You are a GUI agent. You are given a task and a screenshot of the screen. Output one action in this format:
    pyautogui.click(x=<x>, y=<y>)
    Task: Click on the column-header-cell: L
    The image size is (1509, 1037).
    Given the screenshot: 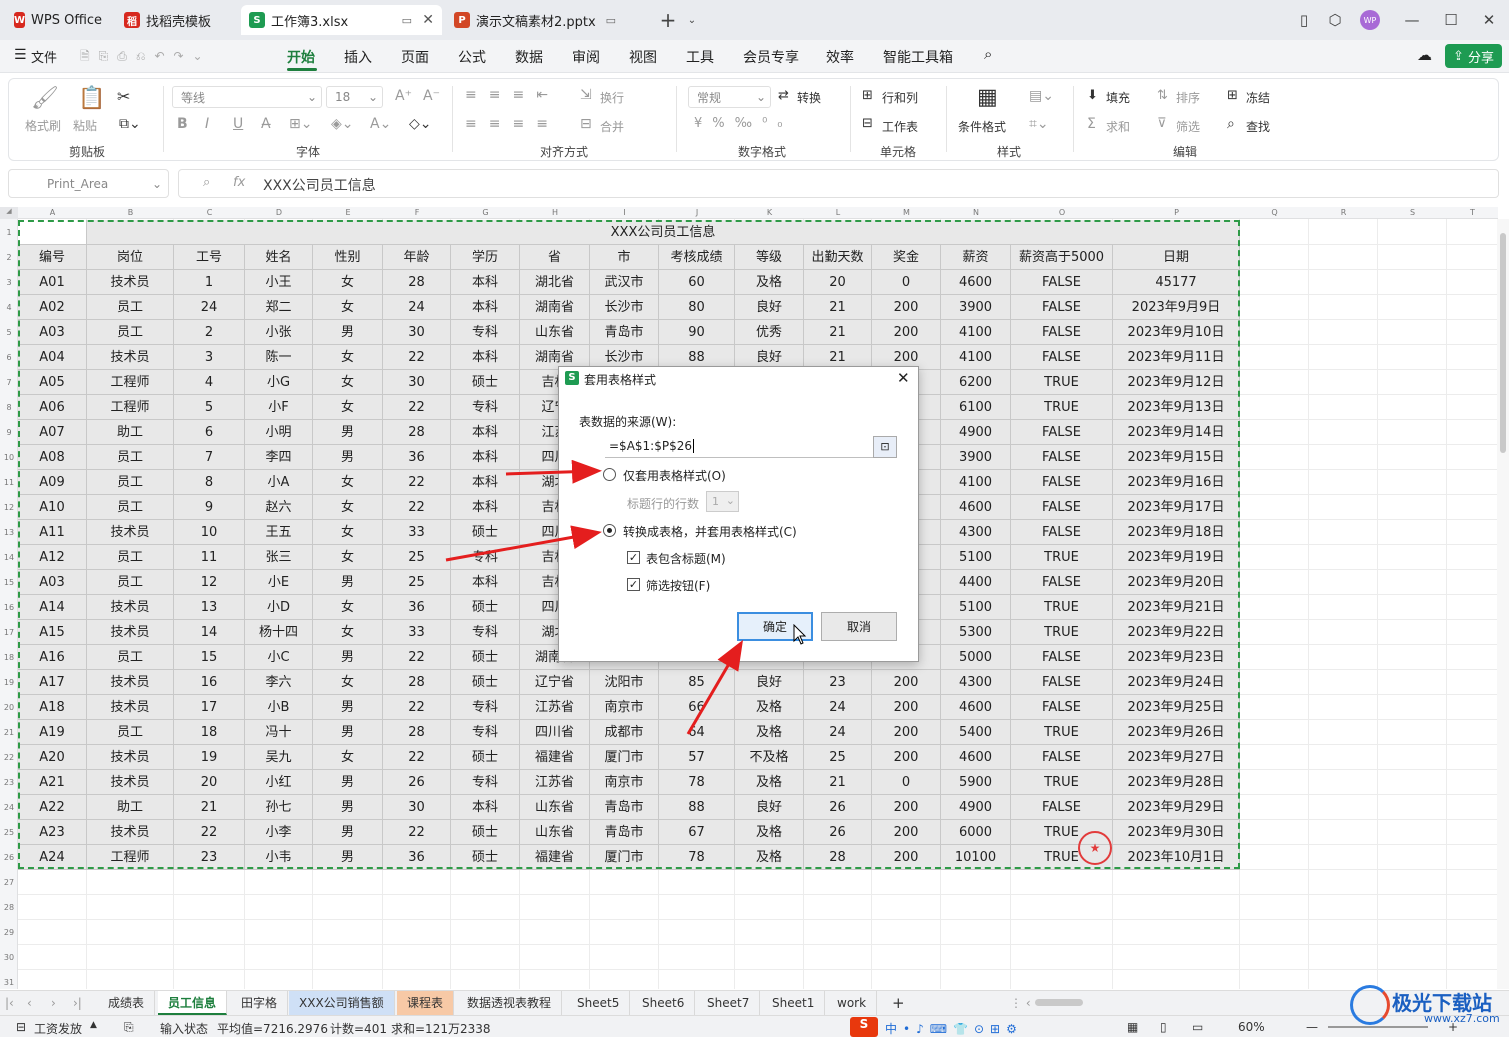 What is the action you would take?
    pyautogui.click(x=838, y=213)
    